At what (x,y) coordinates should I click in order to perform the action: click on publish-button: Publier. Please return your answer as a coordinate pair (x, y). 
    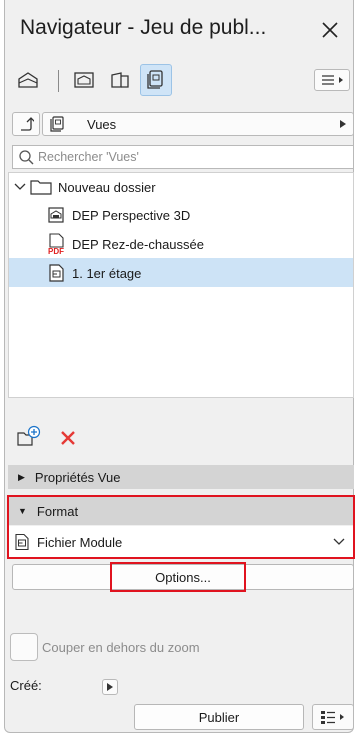
    Looking at the image, I should click on (219, 717).